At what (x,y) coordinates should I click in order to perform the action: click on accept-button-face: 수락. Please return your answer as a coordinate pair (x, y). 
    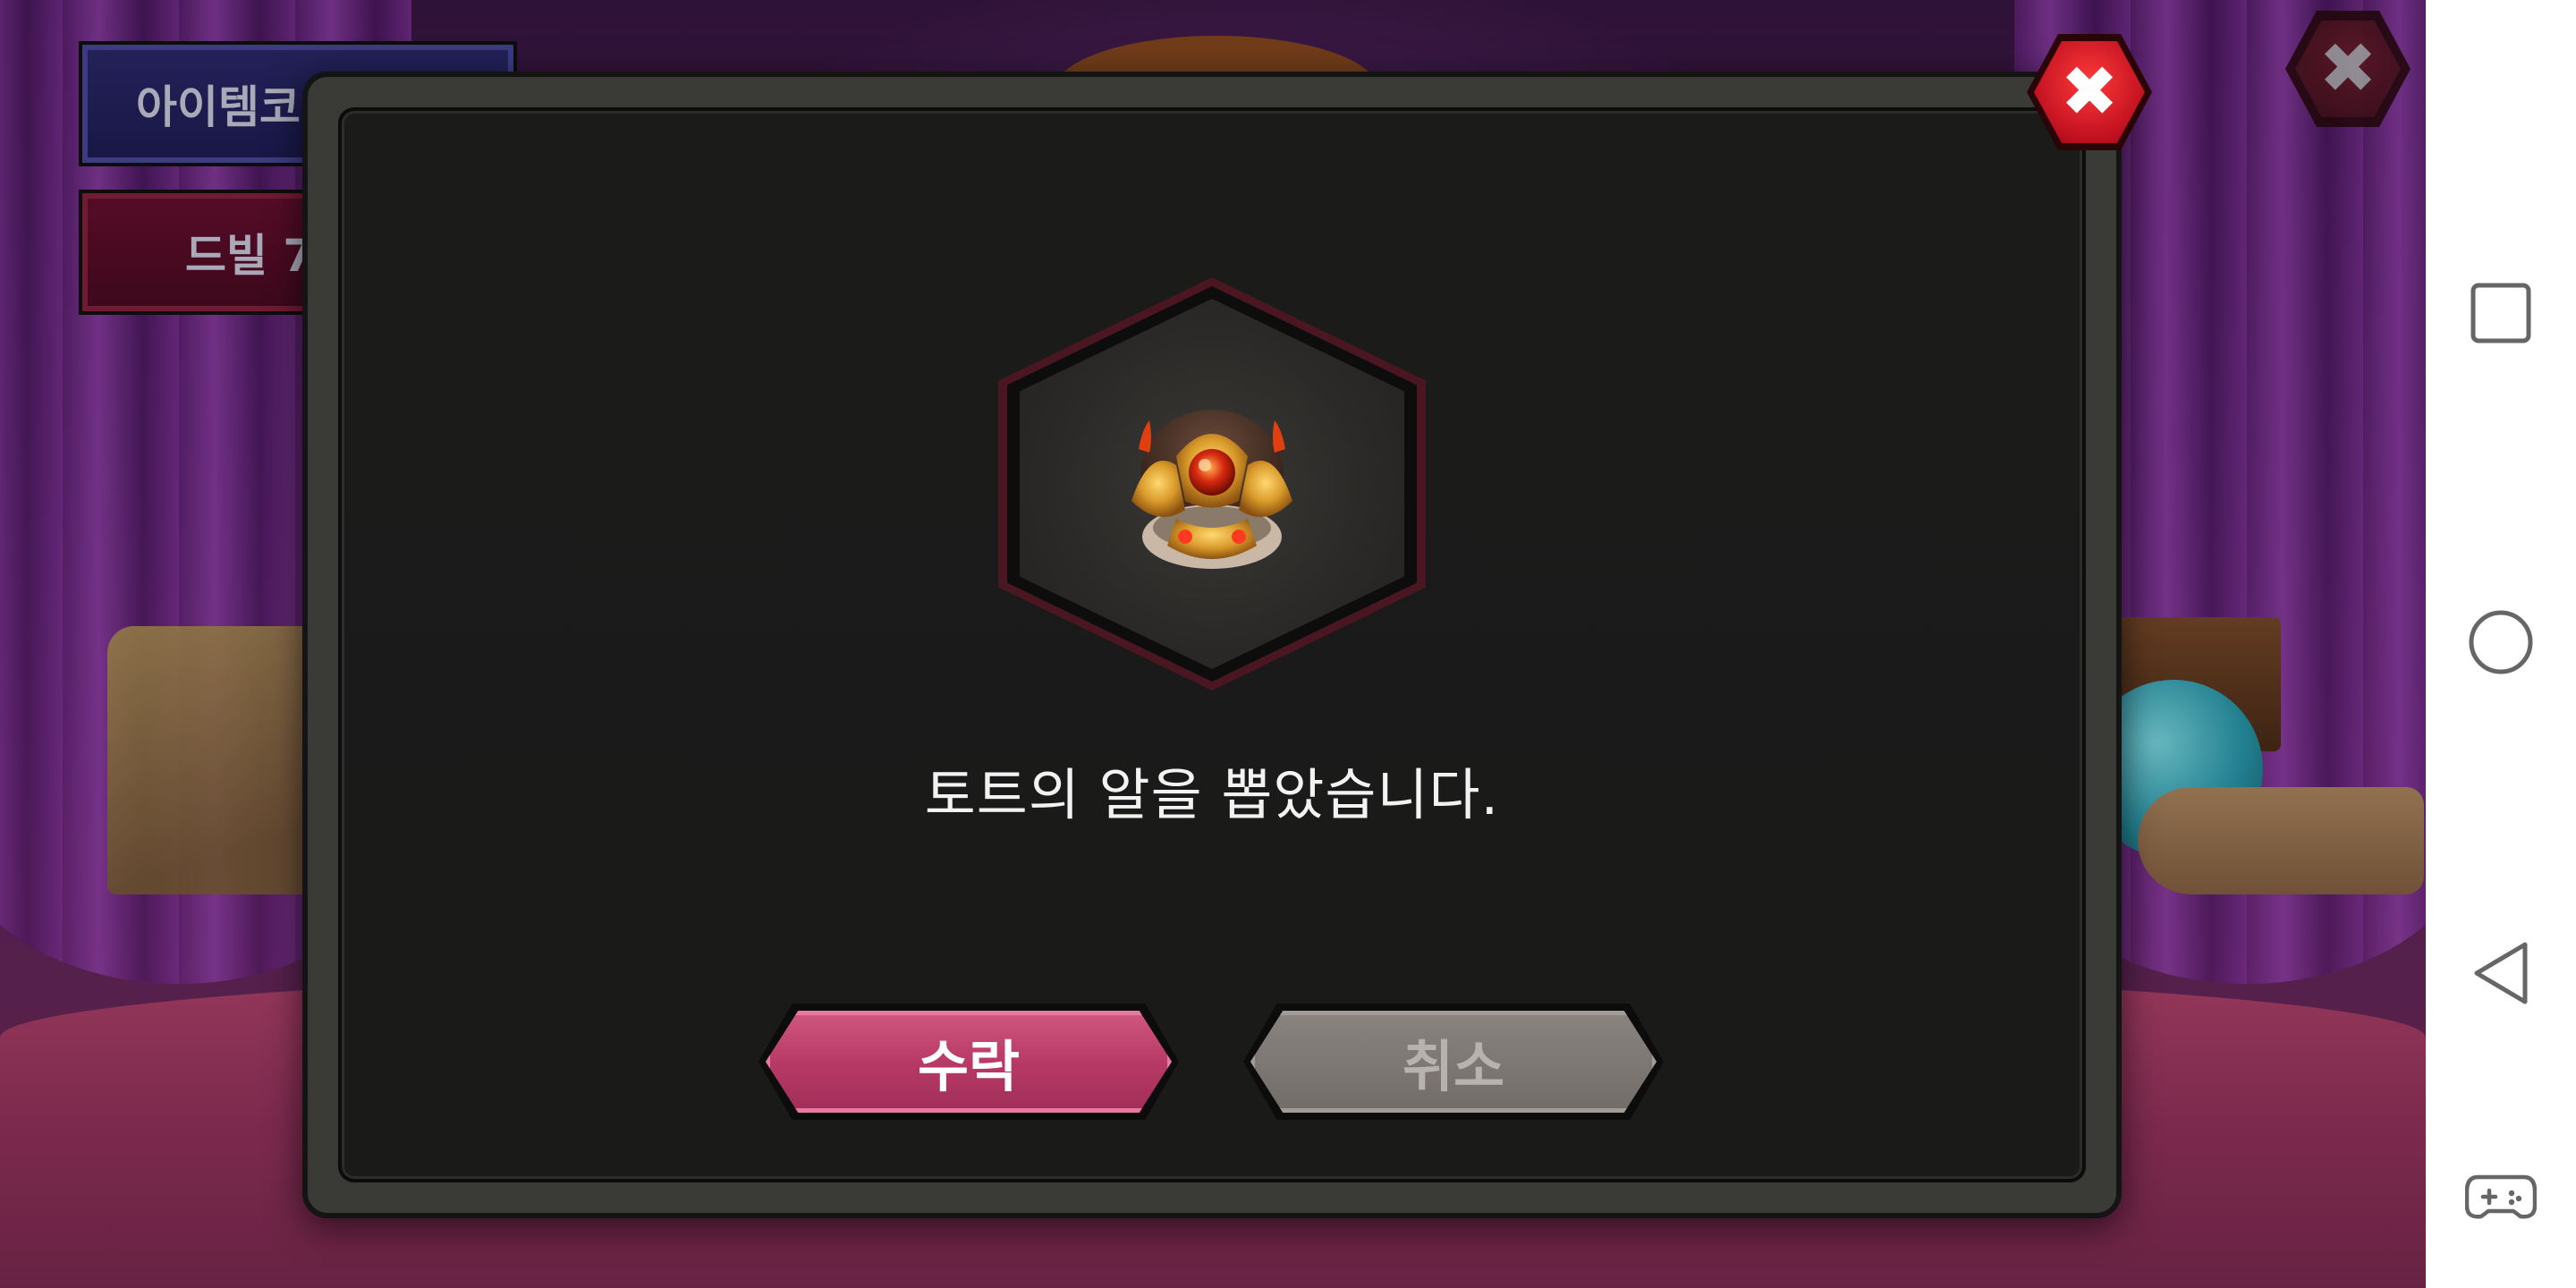
    Looking at the image, I should click on (969, 1062).